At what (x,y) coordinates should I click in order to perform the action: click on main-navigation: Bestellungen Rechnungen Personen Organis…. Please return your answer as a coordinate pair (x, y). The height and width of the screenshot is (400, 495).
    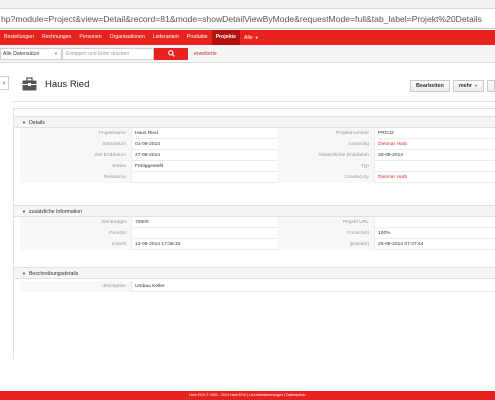
    Looking at the image, I should click on (247, 37).